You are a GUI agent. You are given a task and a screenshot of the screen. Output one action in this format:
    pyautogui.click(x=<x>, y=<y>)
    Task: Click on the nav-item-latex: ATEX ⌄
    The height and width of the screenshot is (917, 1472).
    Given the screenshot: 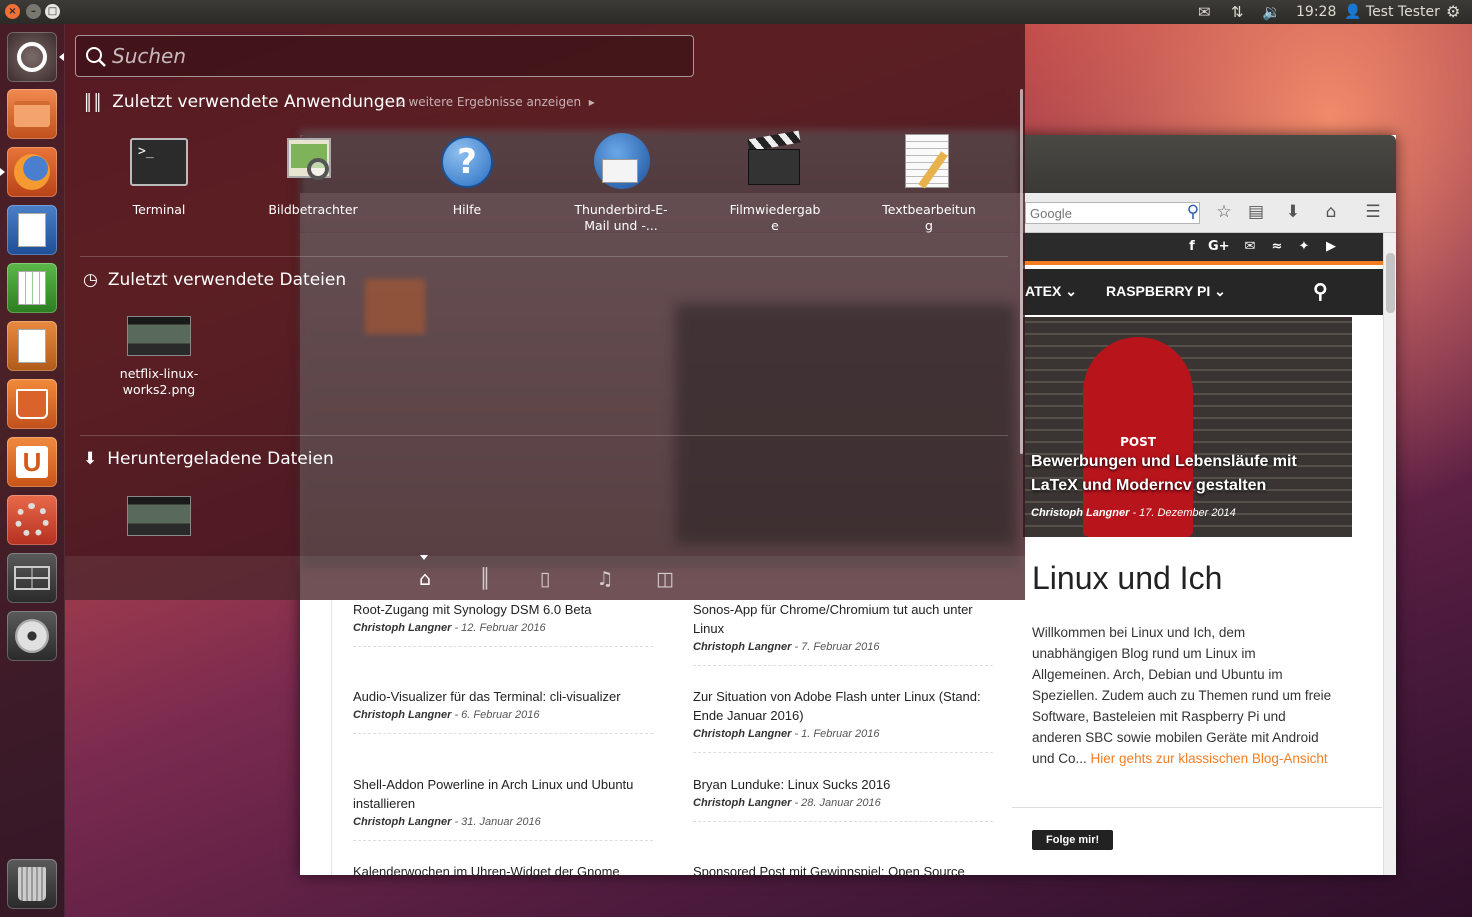 What is the action you would take?
    pyautogui.click(x=1051, y=291)
    